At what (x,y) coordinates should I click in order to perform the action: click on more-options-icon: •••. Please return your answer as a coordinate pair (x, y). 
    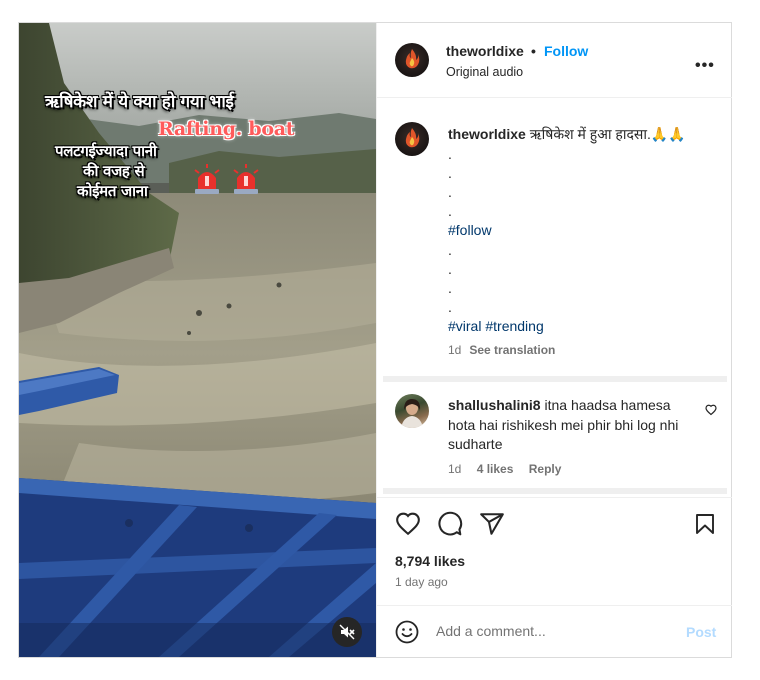
    Looking at the image, I should click on (705, 66).